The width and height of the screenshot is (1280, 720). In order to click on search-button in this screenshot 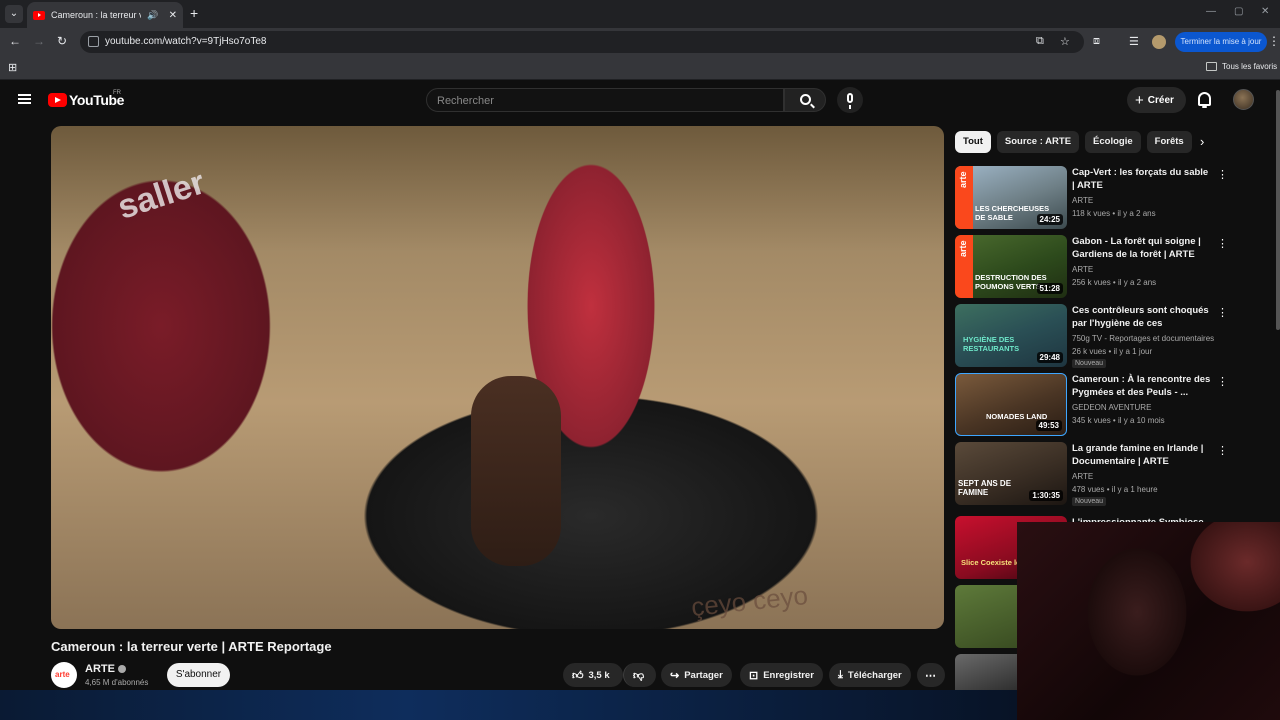, I will do `click(805, 100)`.